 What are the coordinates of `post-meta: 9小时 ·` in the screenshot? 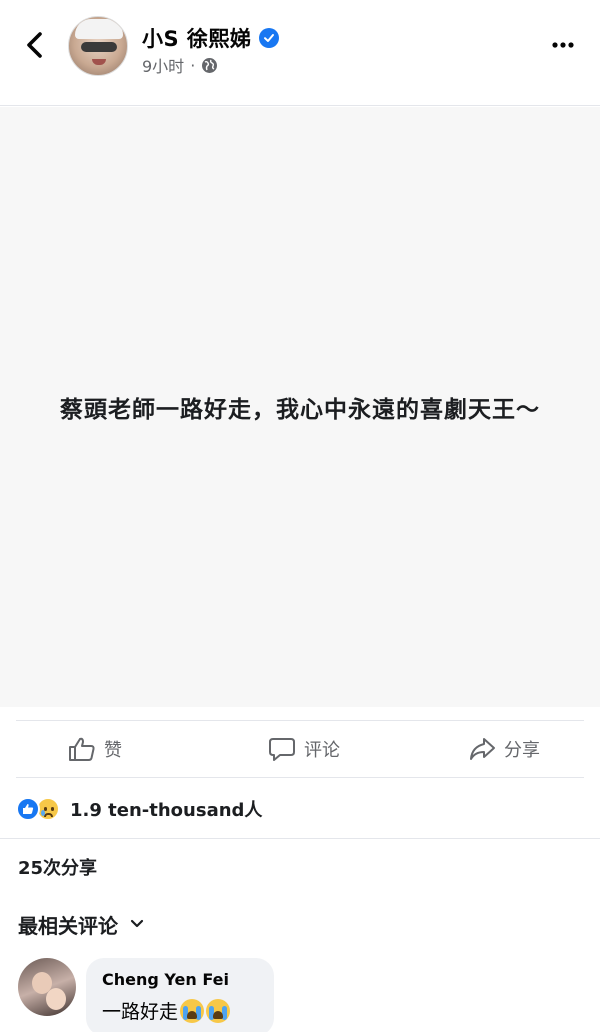 It's located at (180, 65).